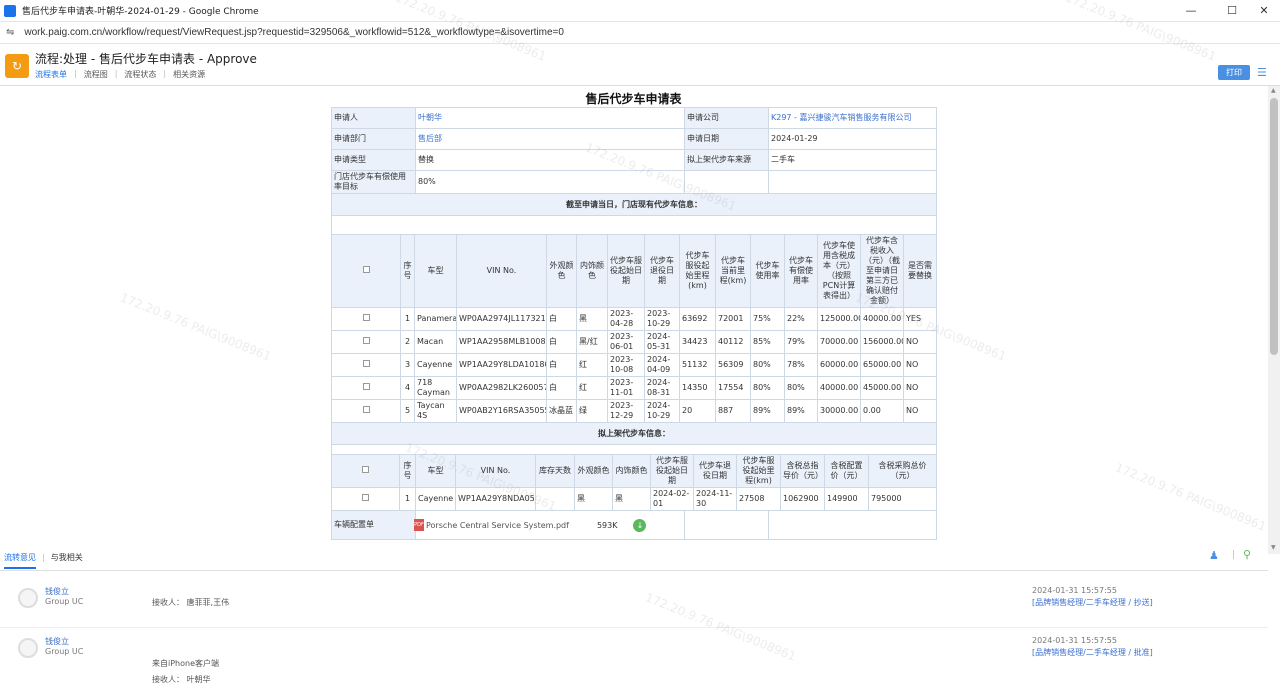 This screenshot has width=1280, height=692. Describe the element at coordinates (767, 411) in the screenshot. I see `table-cell: 89%` at that location.